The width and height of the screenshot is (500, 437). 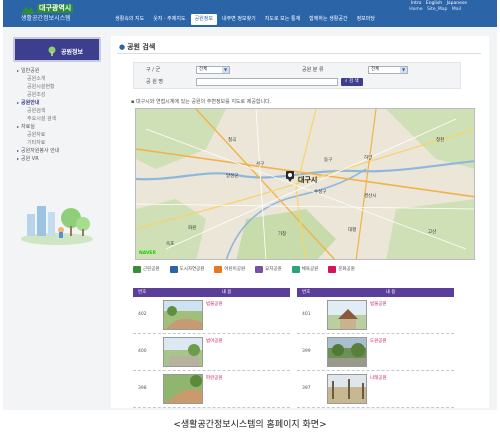 I want to click on gnb-item-theme-map: 웃지 · 주제지도, so click(x=169, y=19).